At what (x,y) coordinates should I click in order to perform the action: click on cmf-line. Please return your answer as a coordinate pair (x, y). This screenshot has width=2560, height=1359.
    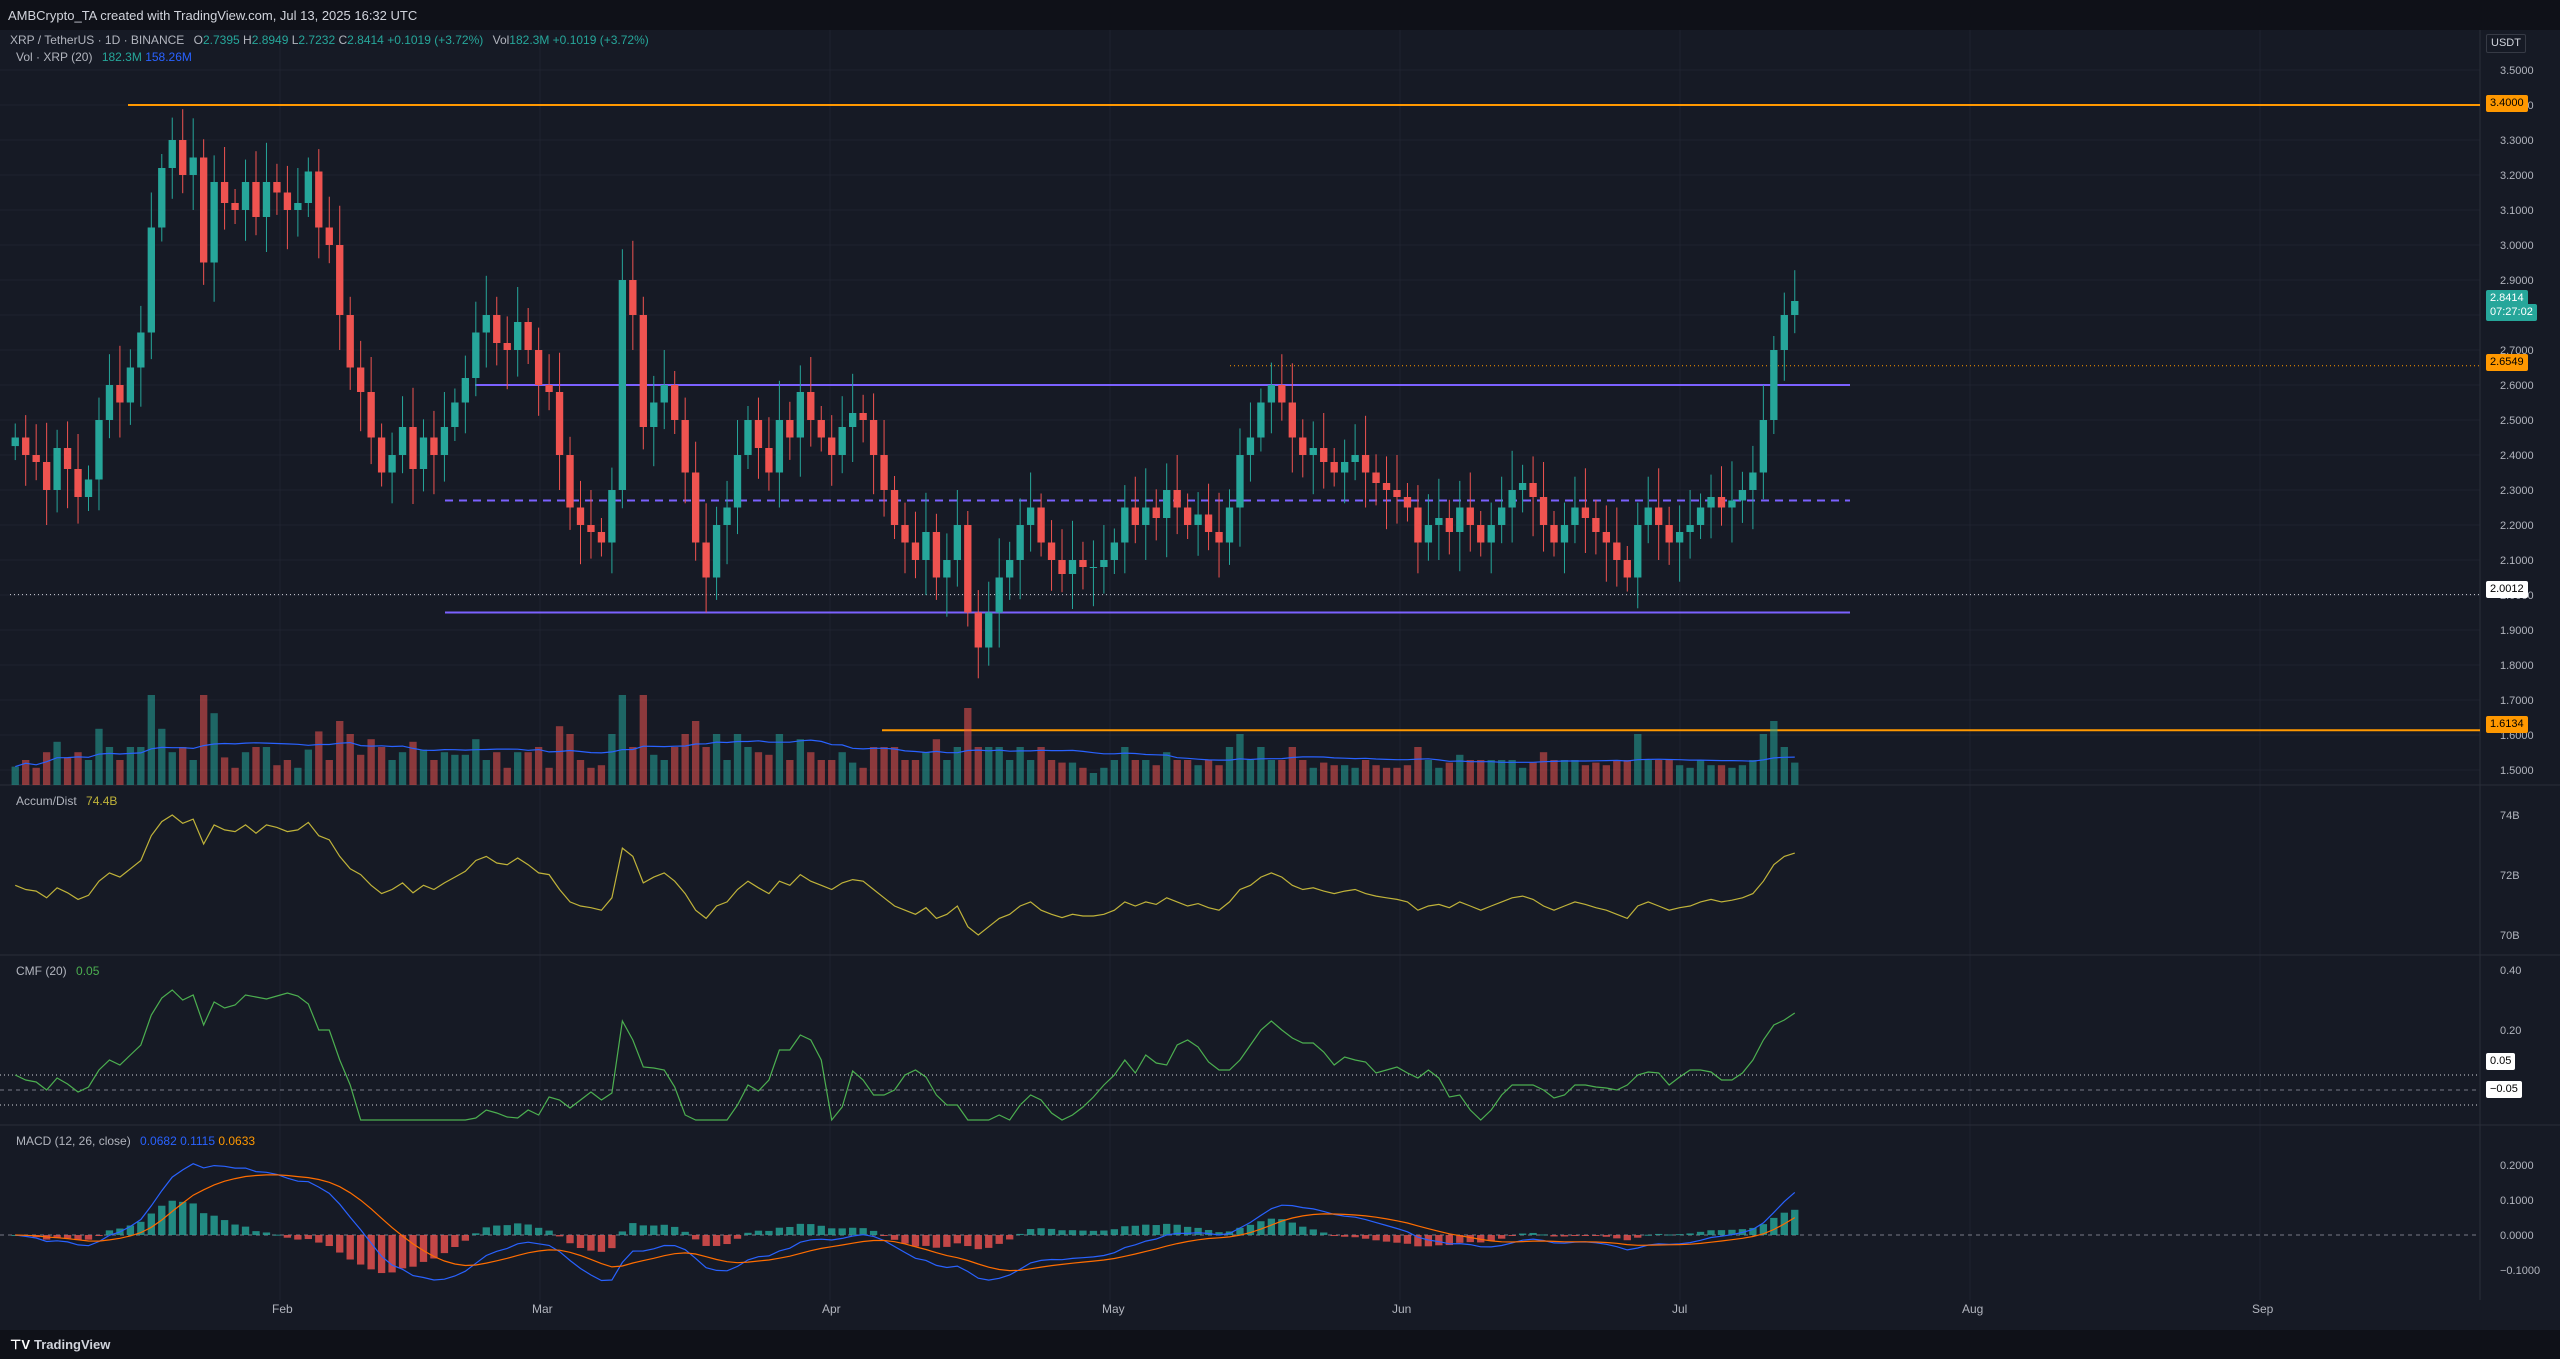
    Looking at the image, I should click on (905, 1055).